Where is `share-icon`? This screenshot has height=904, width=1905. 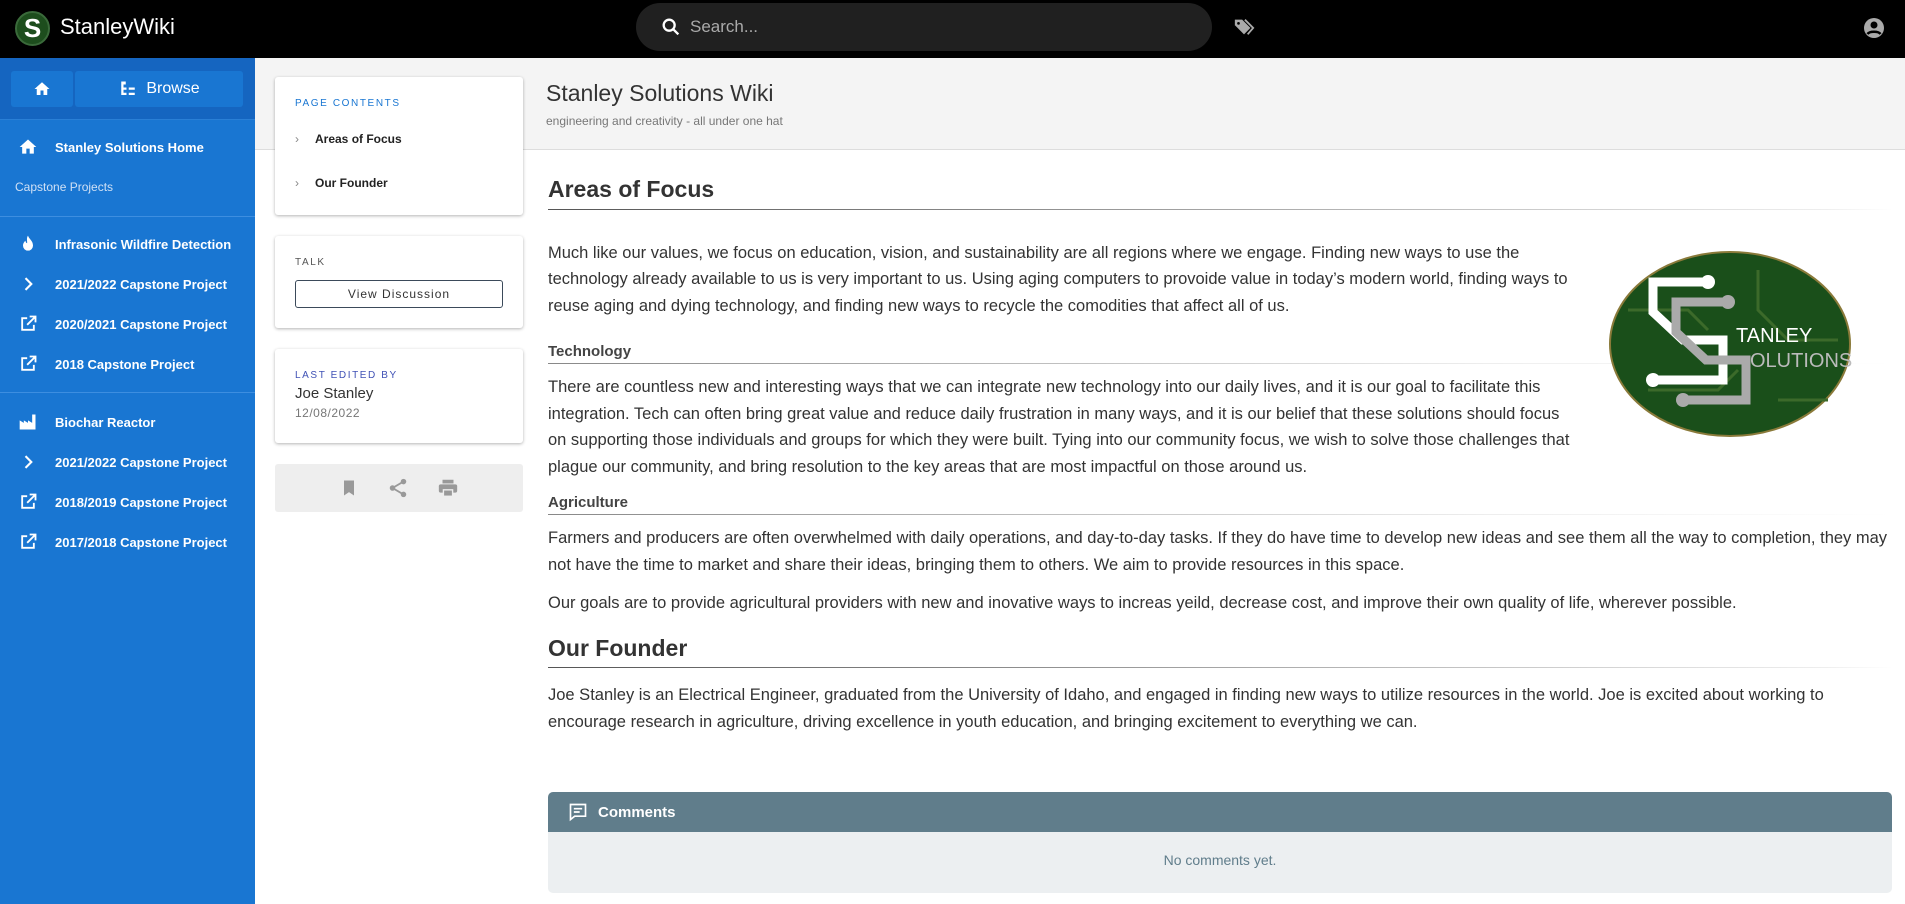
share-icon is located at coordinates (398, 488).